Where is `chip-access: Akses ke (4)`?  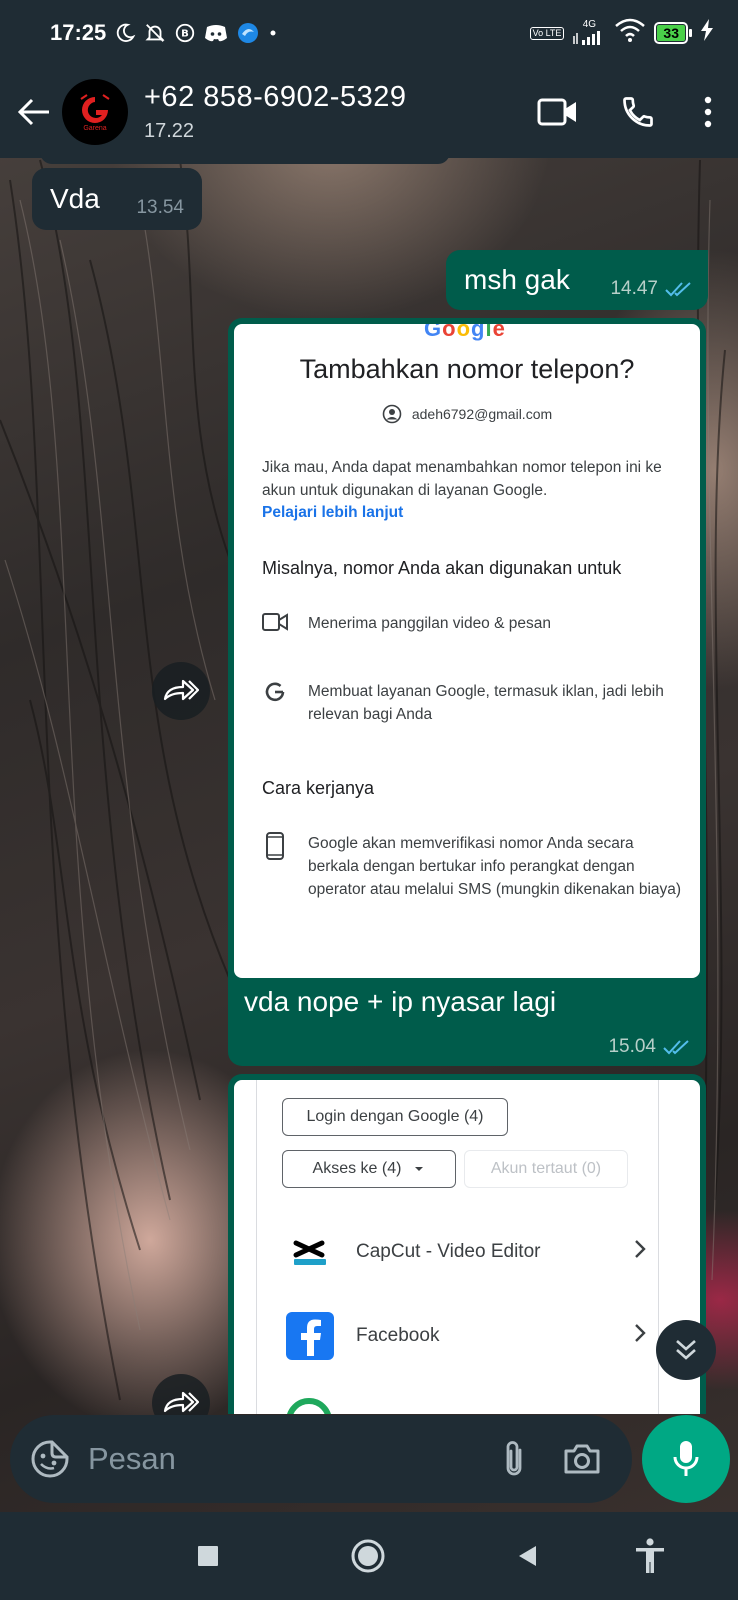 chip-access: Akses ke (4) is located at coordinates (369, 1169).